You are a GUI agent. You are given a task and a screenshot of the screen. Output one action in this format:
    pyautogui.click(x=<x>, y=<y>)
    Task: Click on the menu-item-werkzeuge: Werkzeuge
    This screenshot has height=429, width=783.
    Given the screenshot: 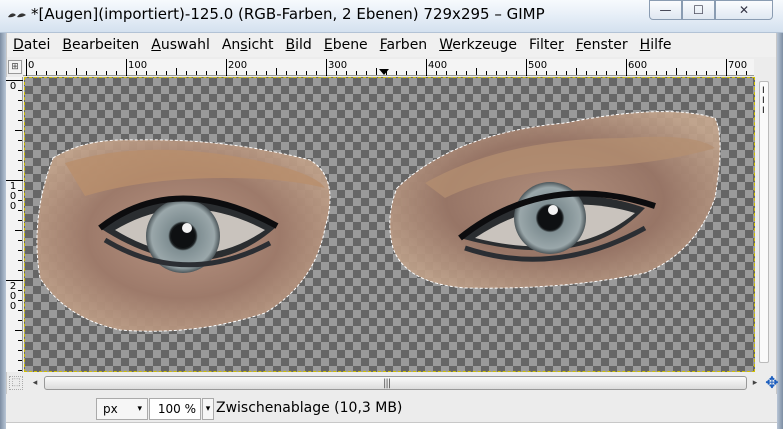 What is the action you would take?
    pyautogui.click(x=478, y=45)
    